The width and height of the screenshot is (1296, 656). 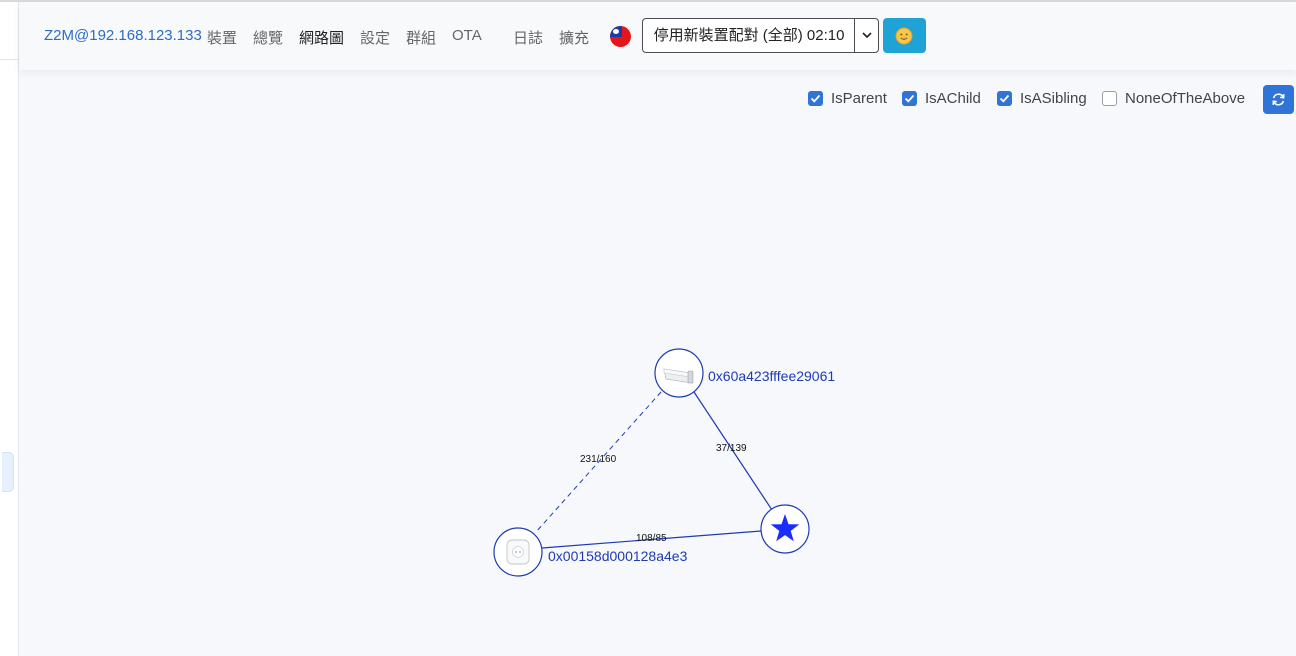 I want to click on network-node-router, so click(x=679, y=373).